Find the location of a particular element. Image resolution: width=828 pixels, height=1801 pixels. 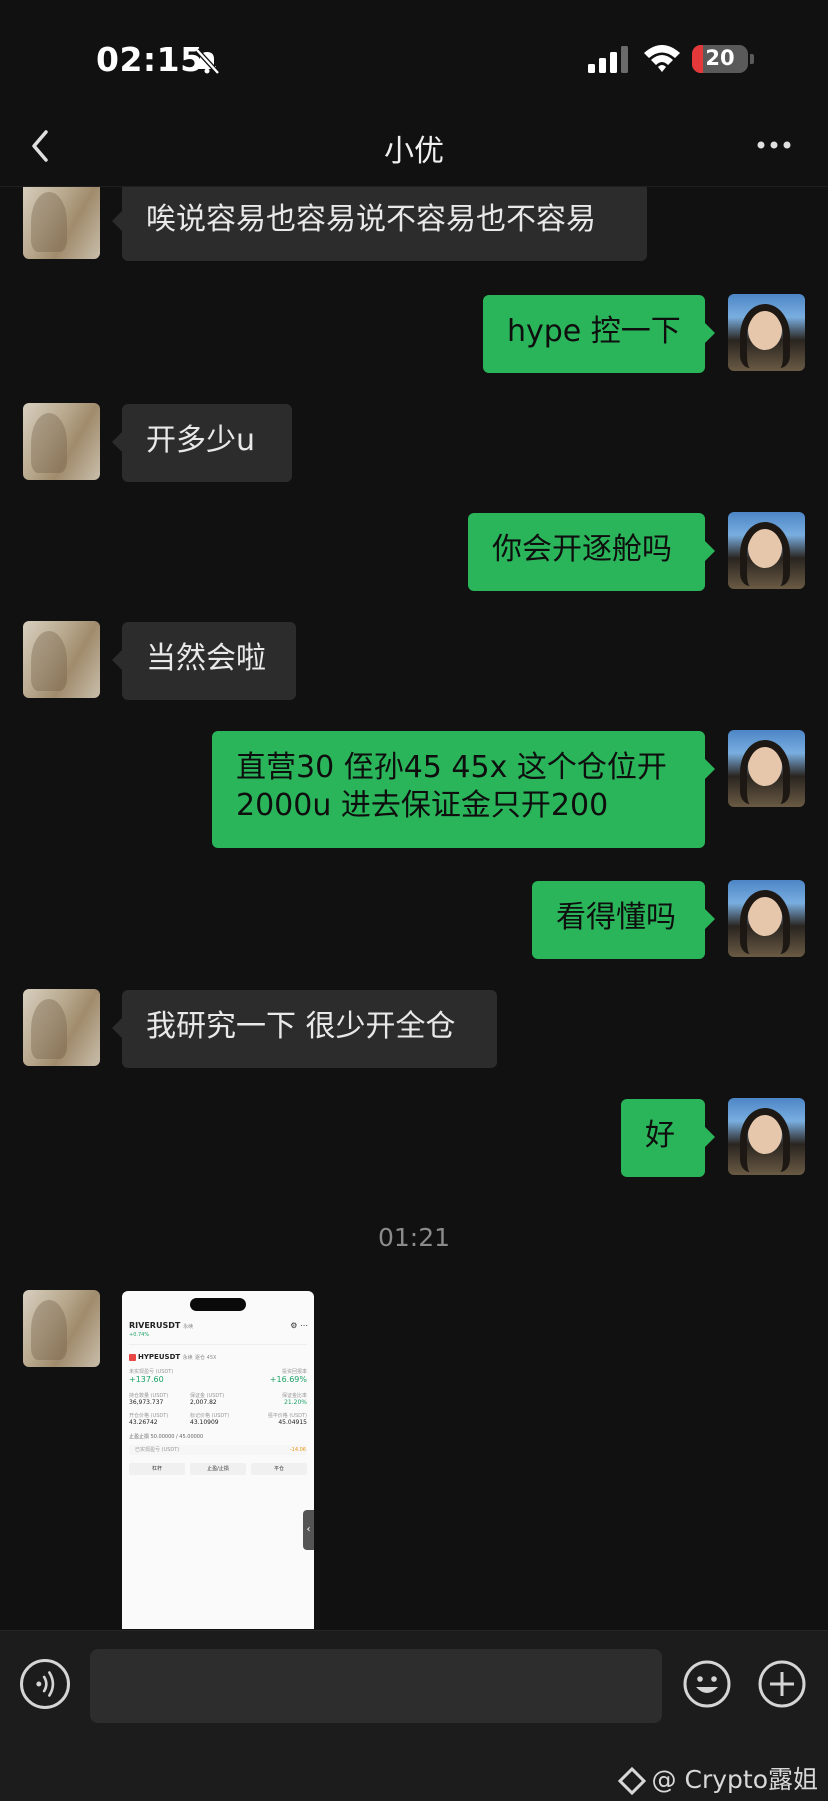

message-bubble-outgoing: 直营30 侄孙45 45x 这个仓位开 2000u 进去保证金只开200 is located at coordinates (463, 789).